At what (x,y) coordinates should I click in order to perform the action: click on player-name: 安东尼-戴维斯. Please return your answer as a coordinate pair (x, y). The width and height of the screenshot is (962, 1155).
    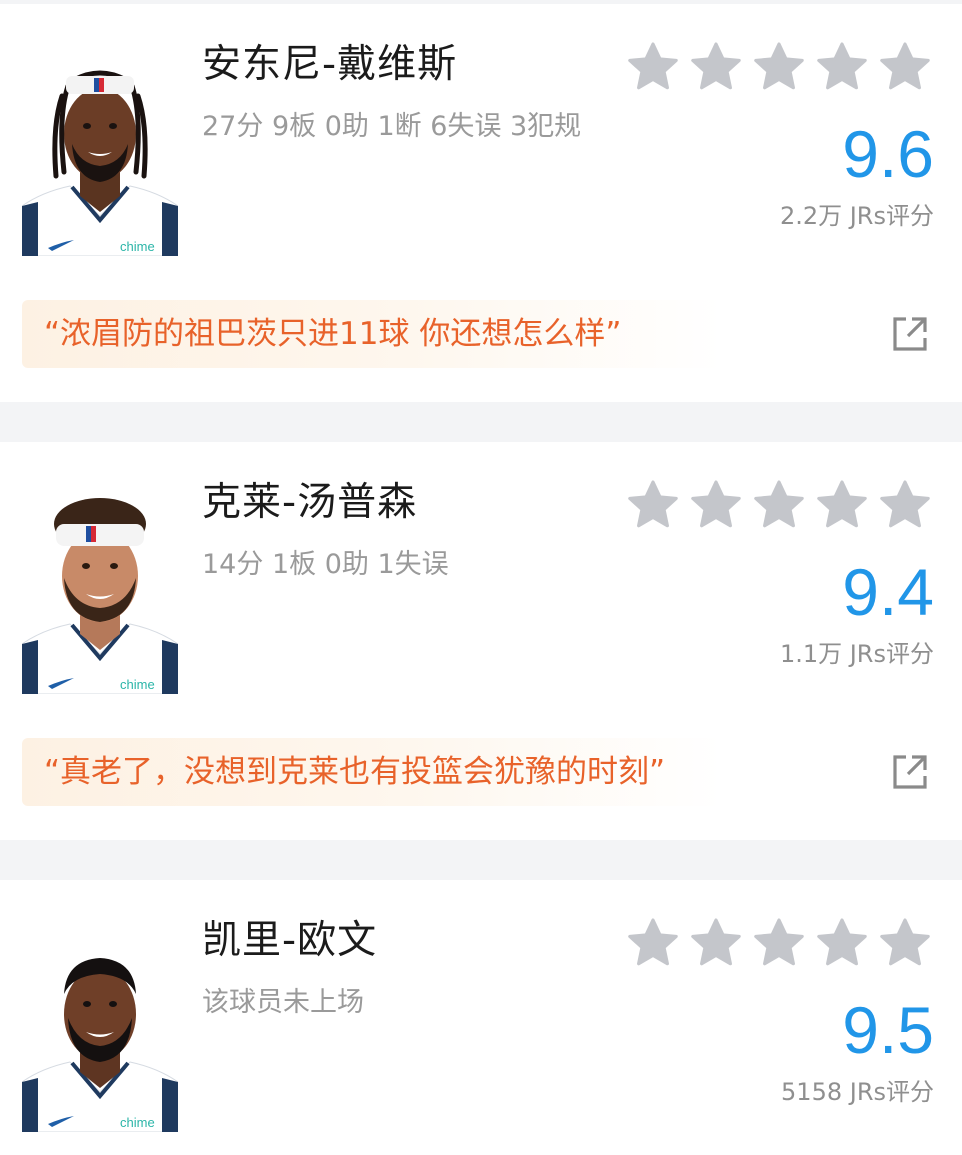
    Looking at the image, I should click on (330, 64).